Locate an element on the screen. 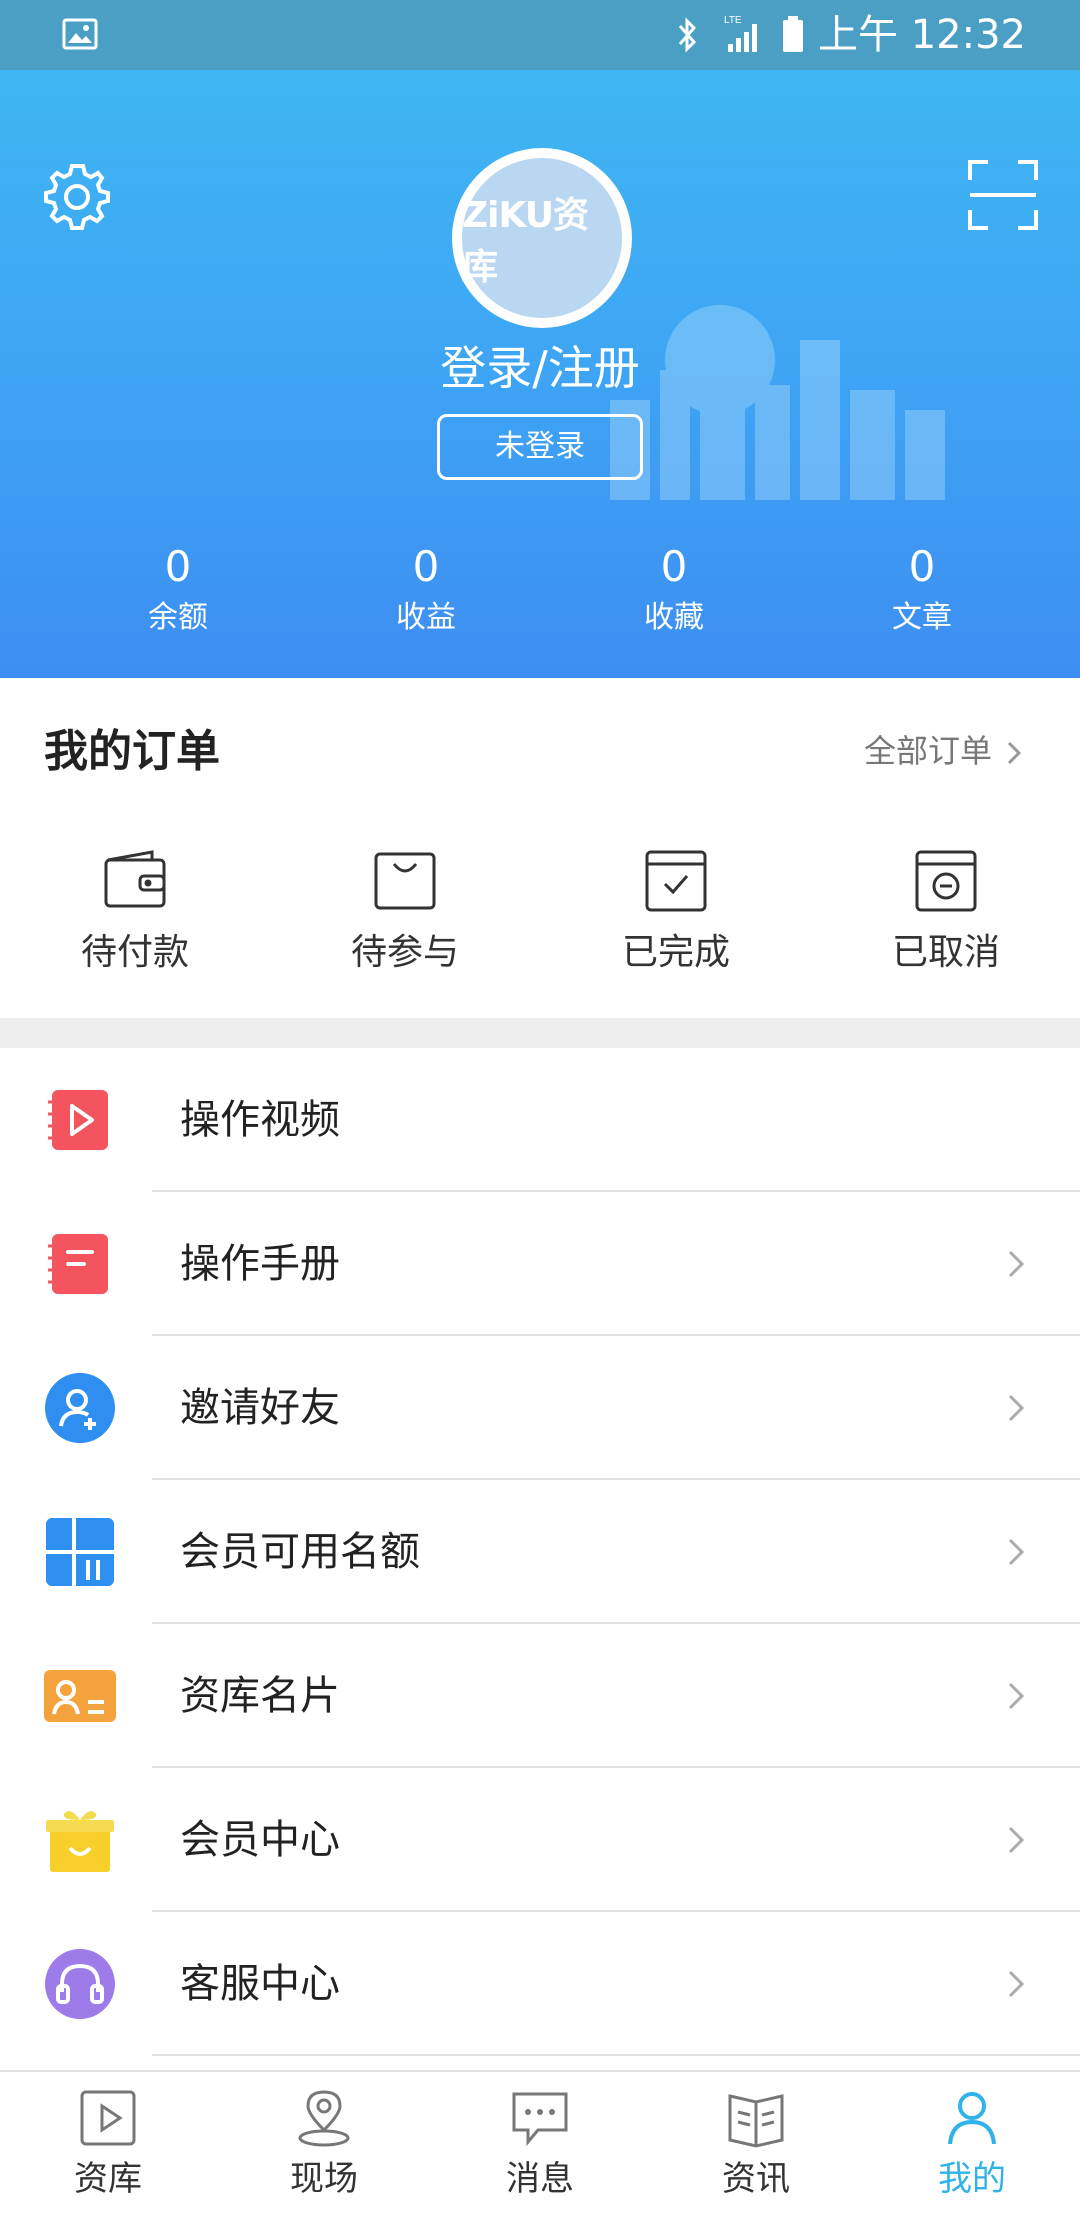 Image resolution: width=1080 pixels, height=2220 pixels. all-orders-label: 全部订单 is located at coordinates (927, 751).